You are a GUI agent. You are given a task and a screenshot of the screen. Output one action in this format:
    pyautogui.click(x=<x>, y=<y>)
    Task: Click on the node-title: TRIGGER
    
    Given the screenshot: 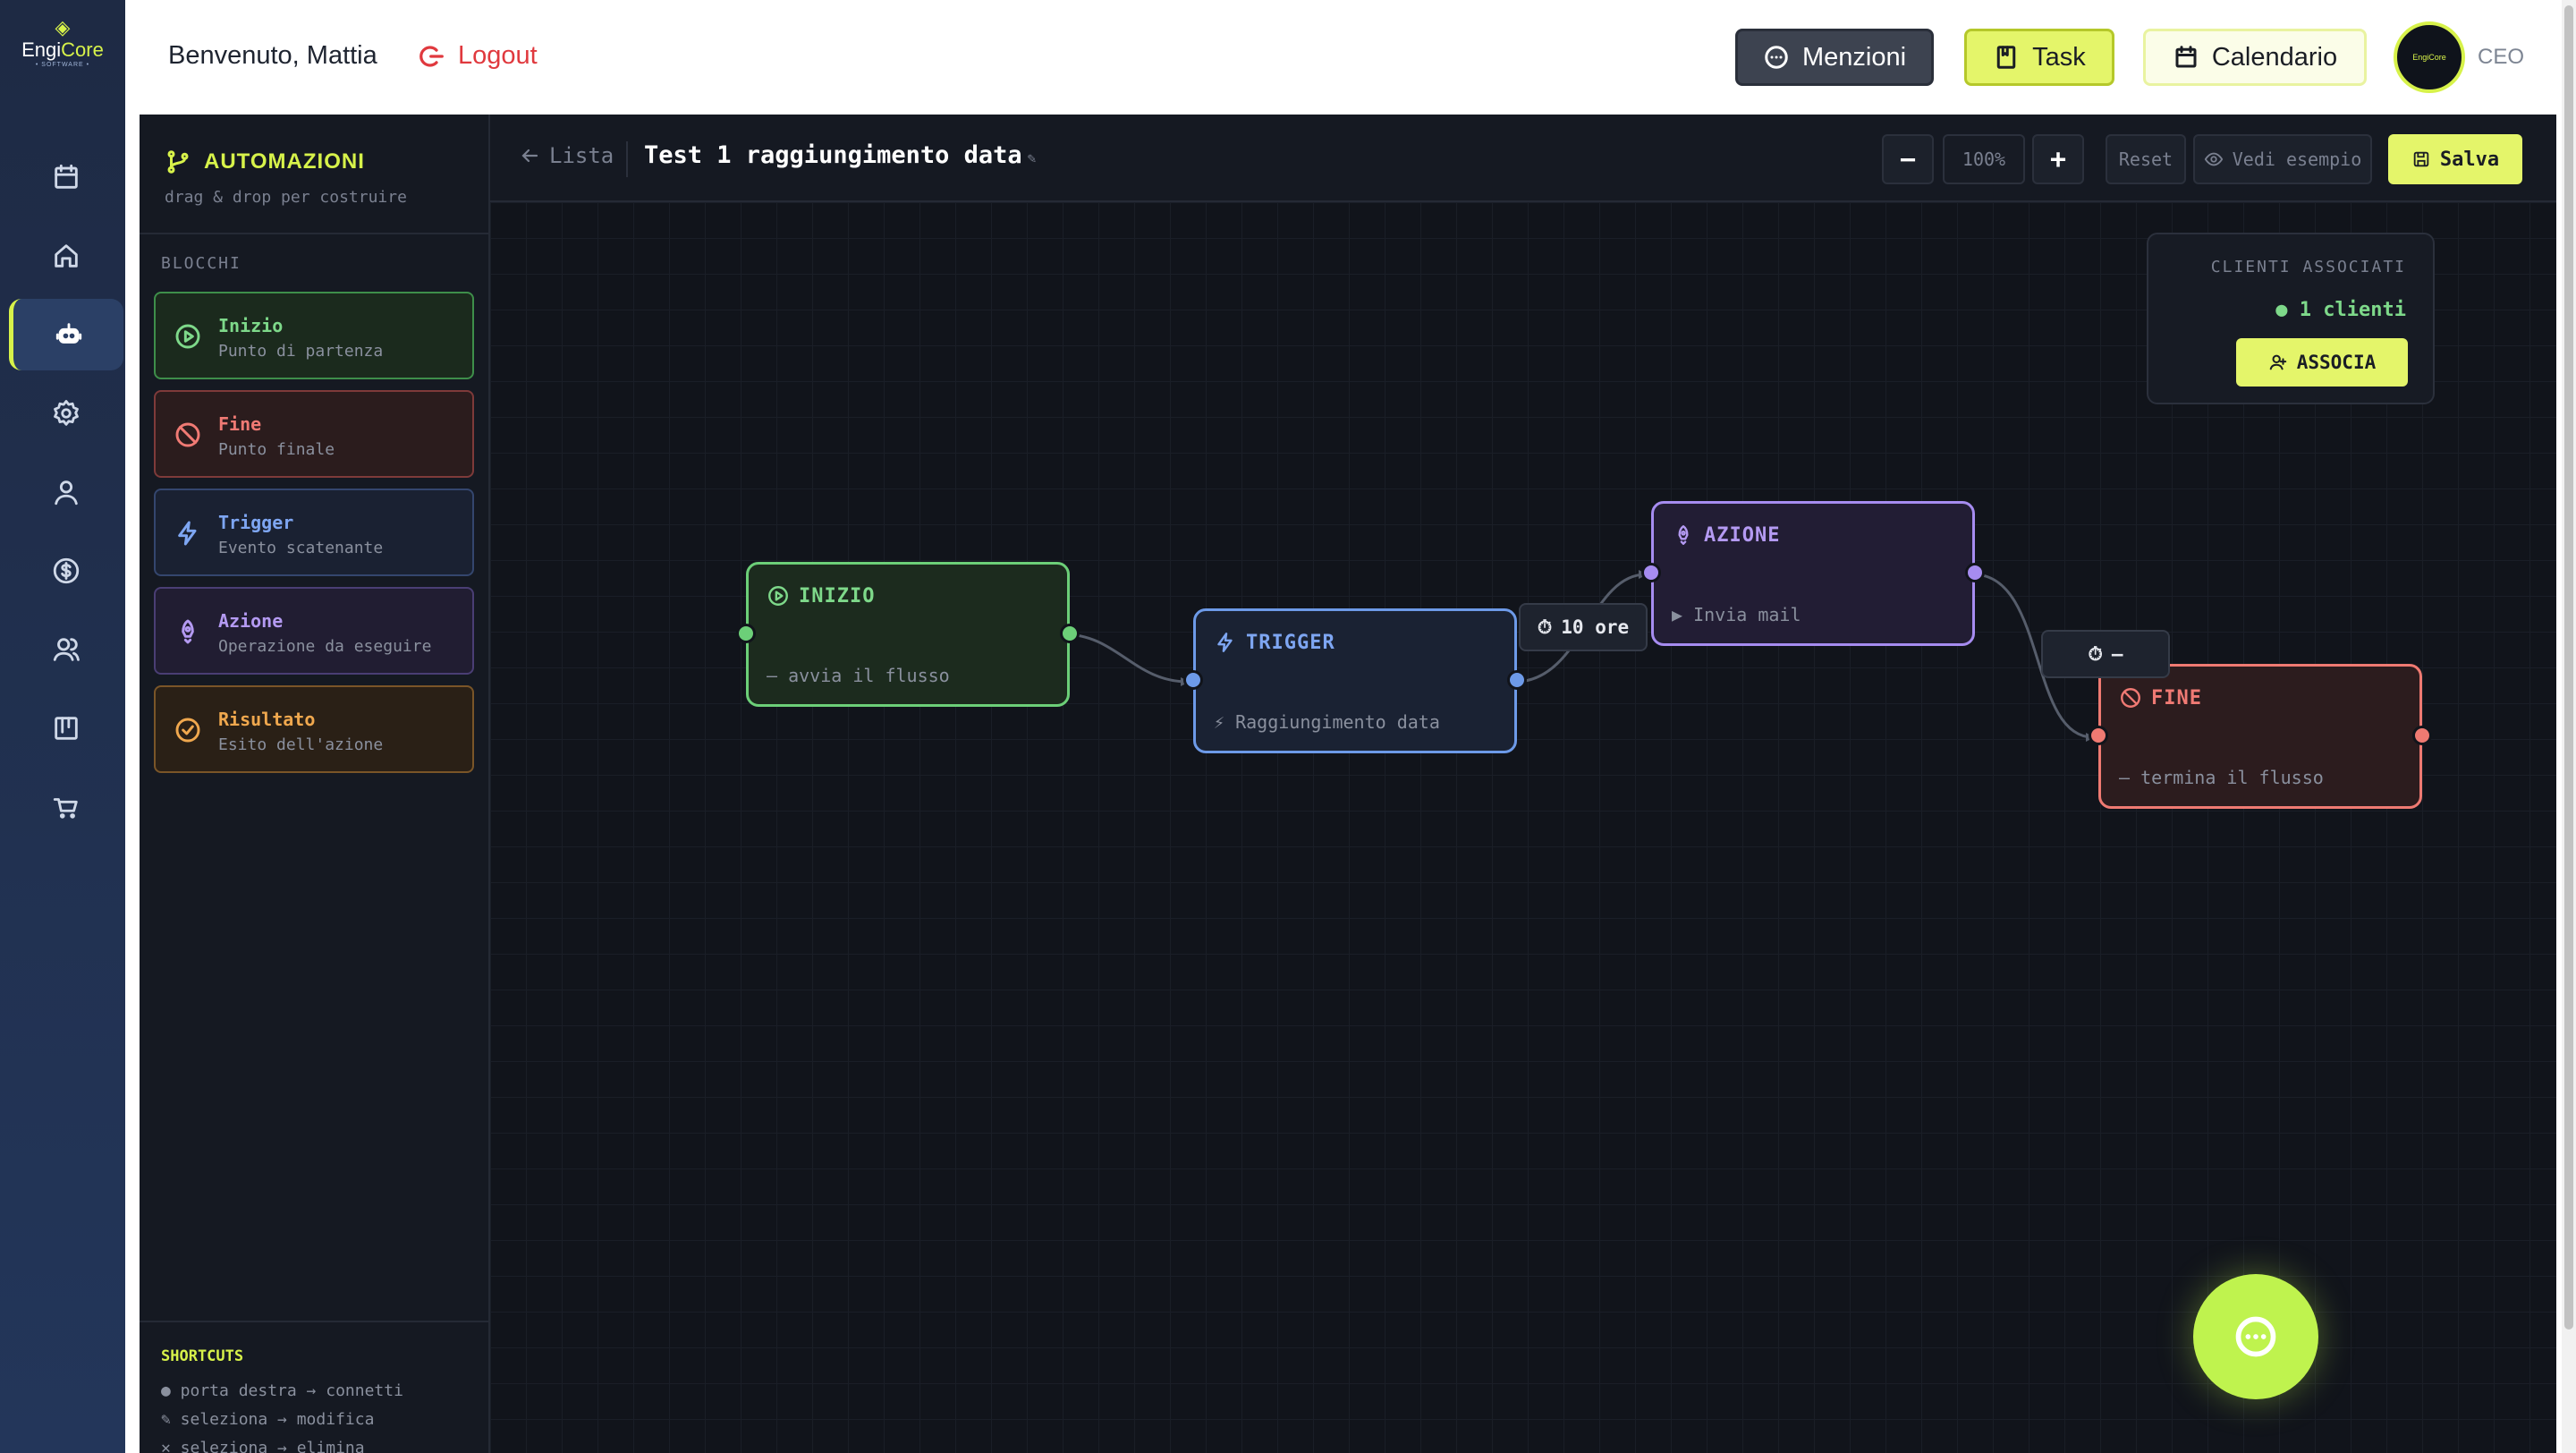 What is the action you would take?
    pyautogui.click(x=1290, y=642)
    